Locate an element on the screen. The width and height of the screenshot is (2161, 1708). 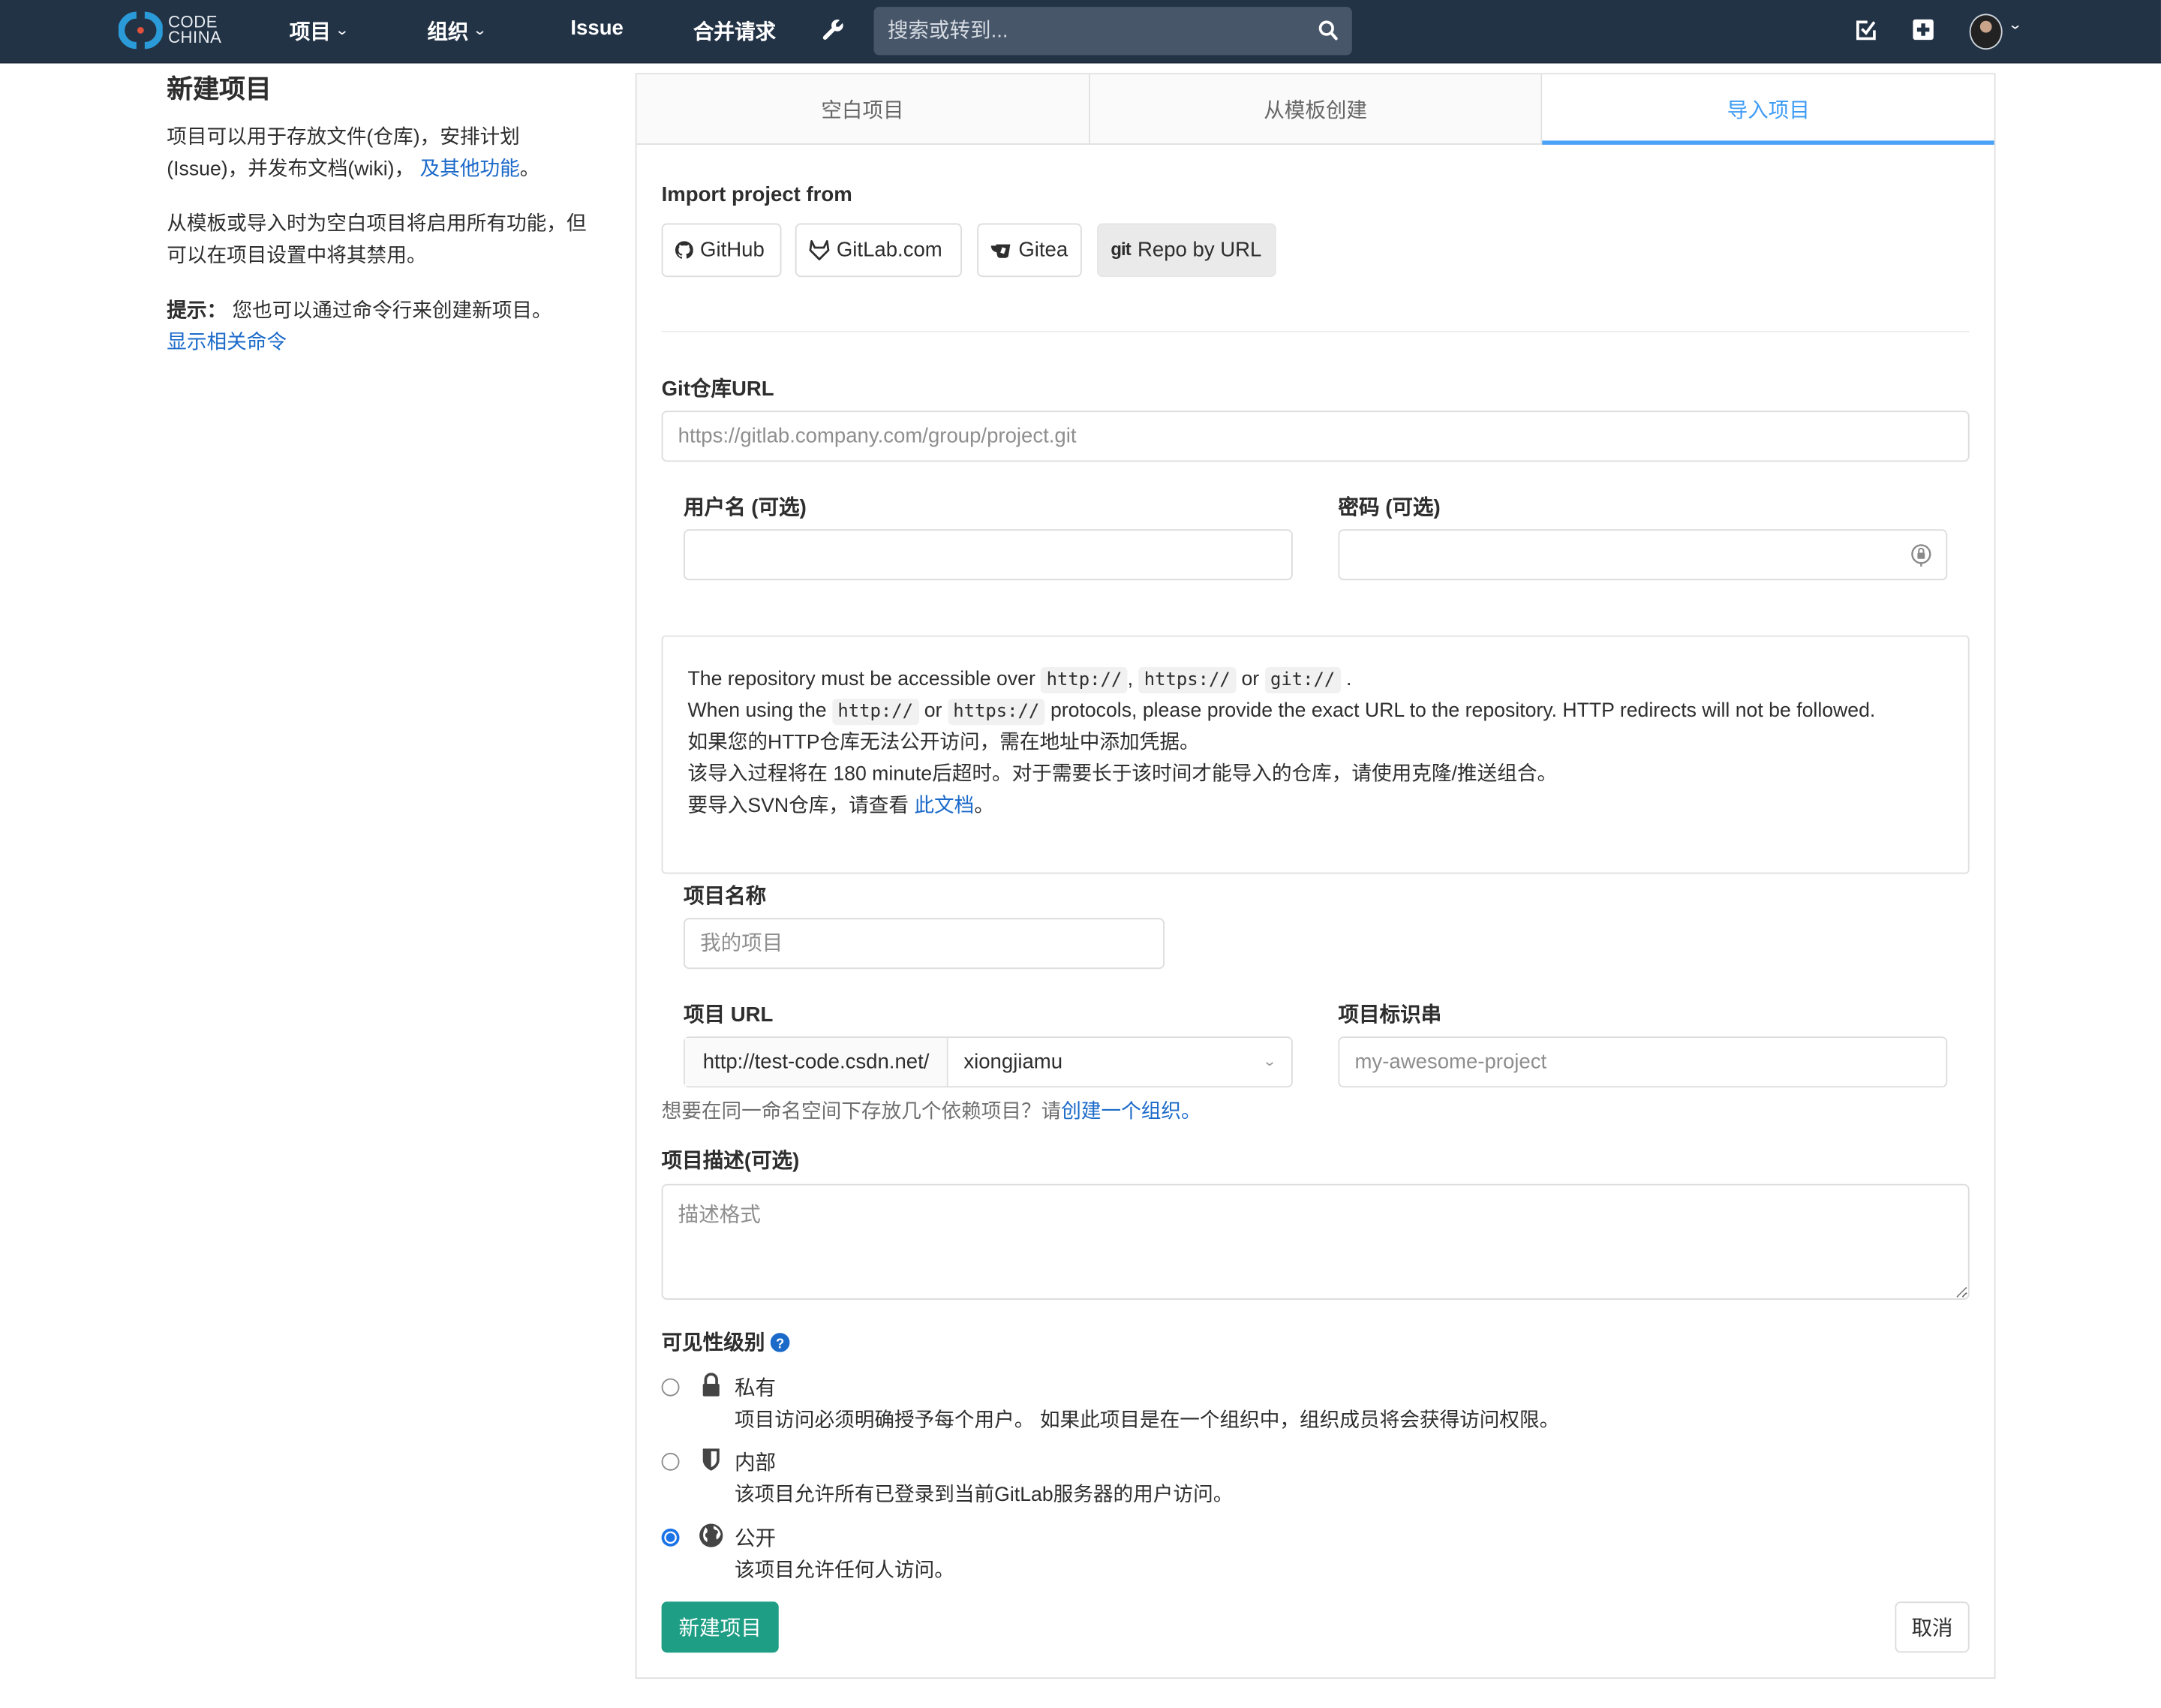
project-slug-label: 项目标识串 is located at coordinates (1390, 1015).